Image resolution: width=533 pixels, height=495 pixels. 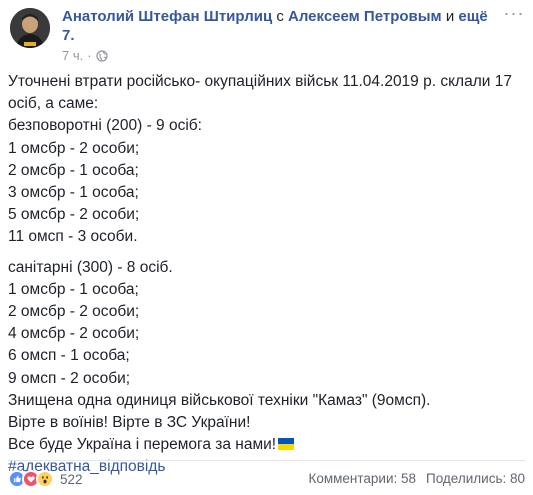 What do you see at coordinates (53, 104) in the screenshot?
I see `post-line: осіб, а саме:` at bounding box center [53, 104].